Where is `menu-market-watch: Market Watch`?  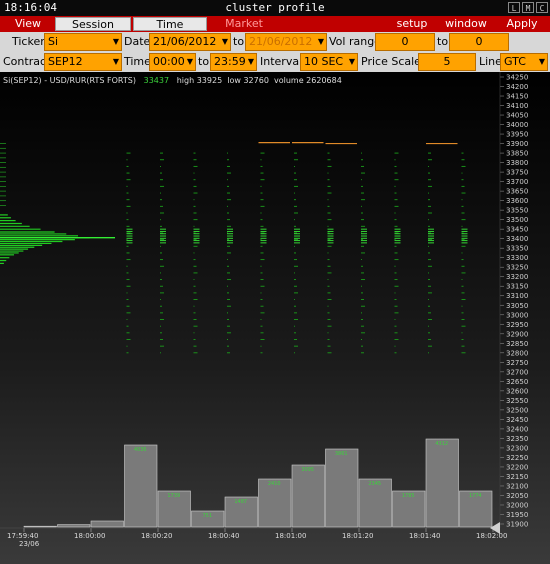 menu-market-watch: Market Watch is located at coordinates (244, 30).